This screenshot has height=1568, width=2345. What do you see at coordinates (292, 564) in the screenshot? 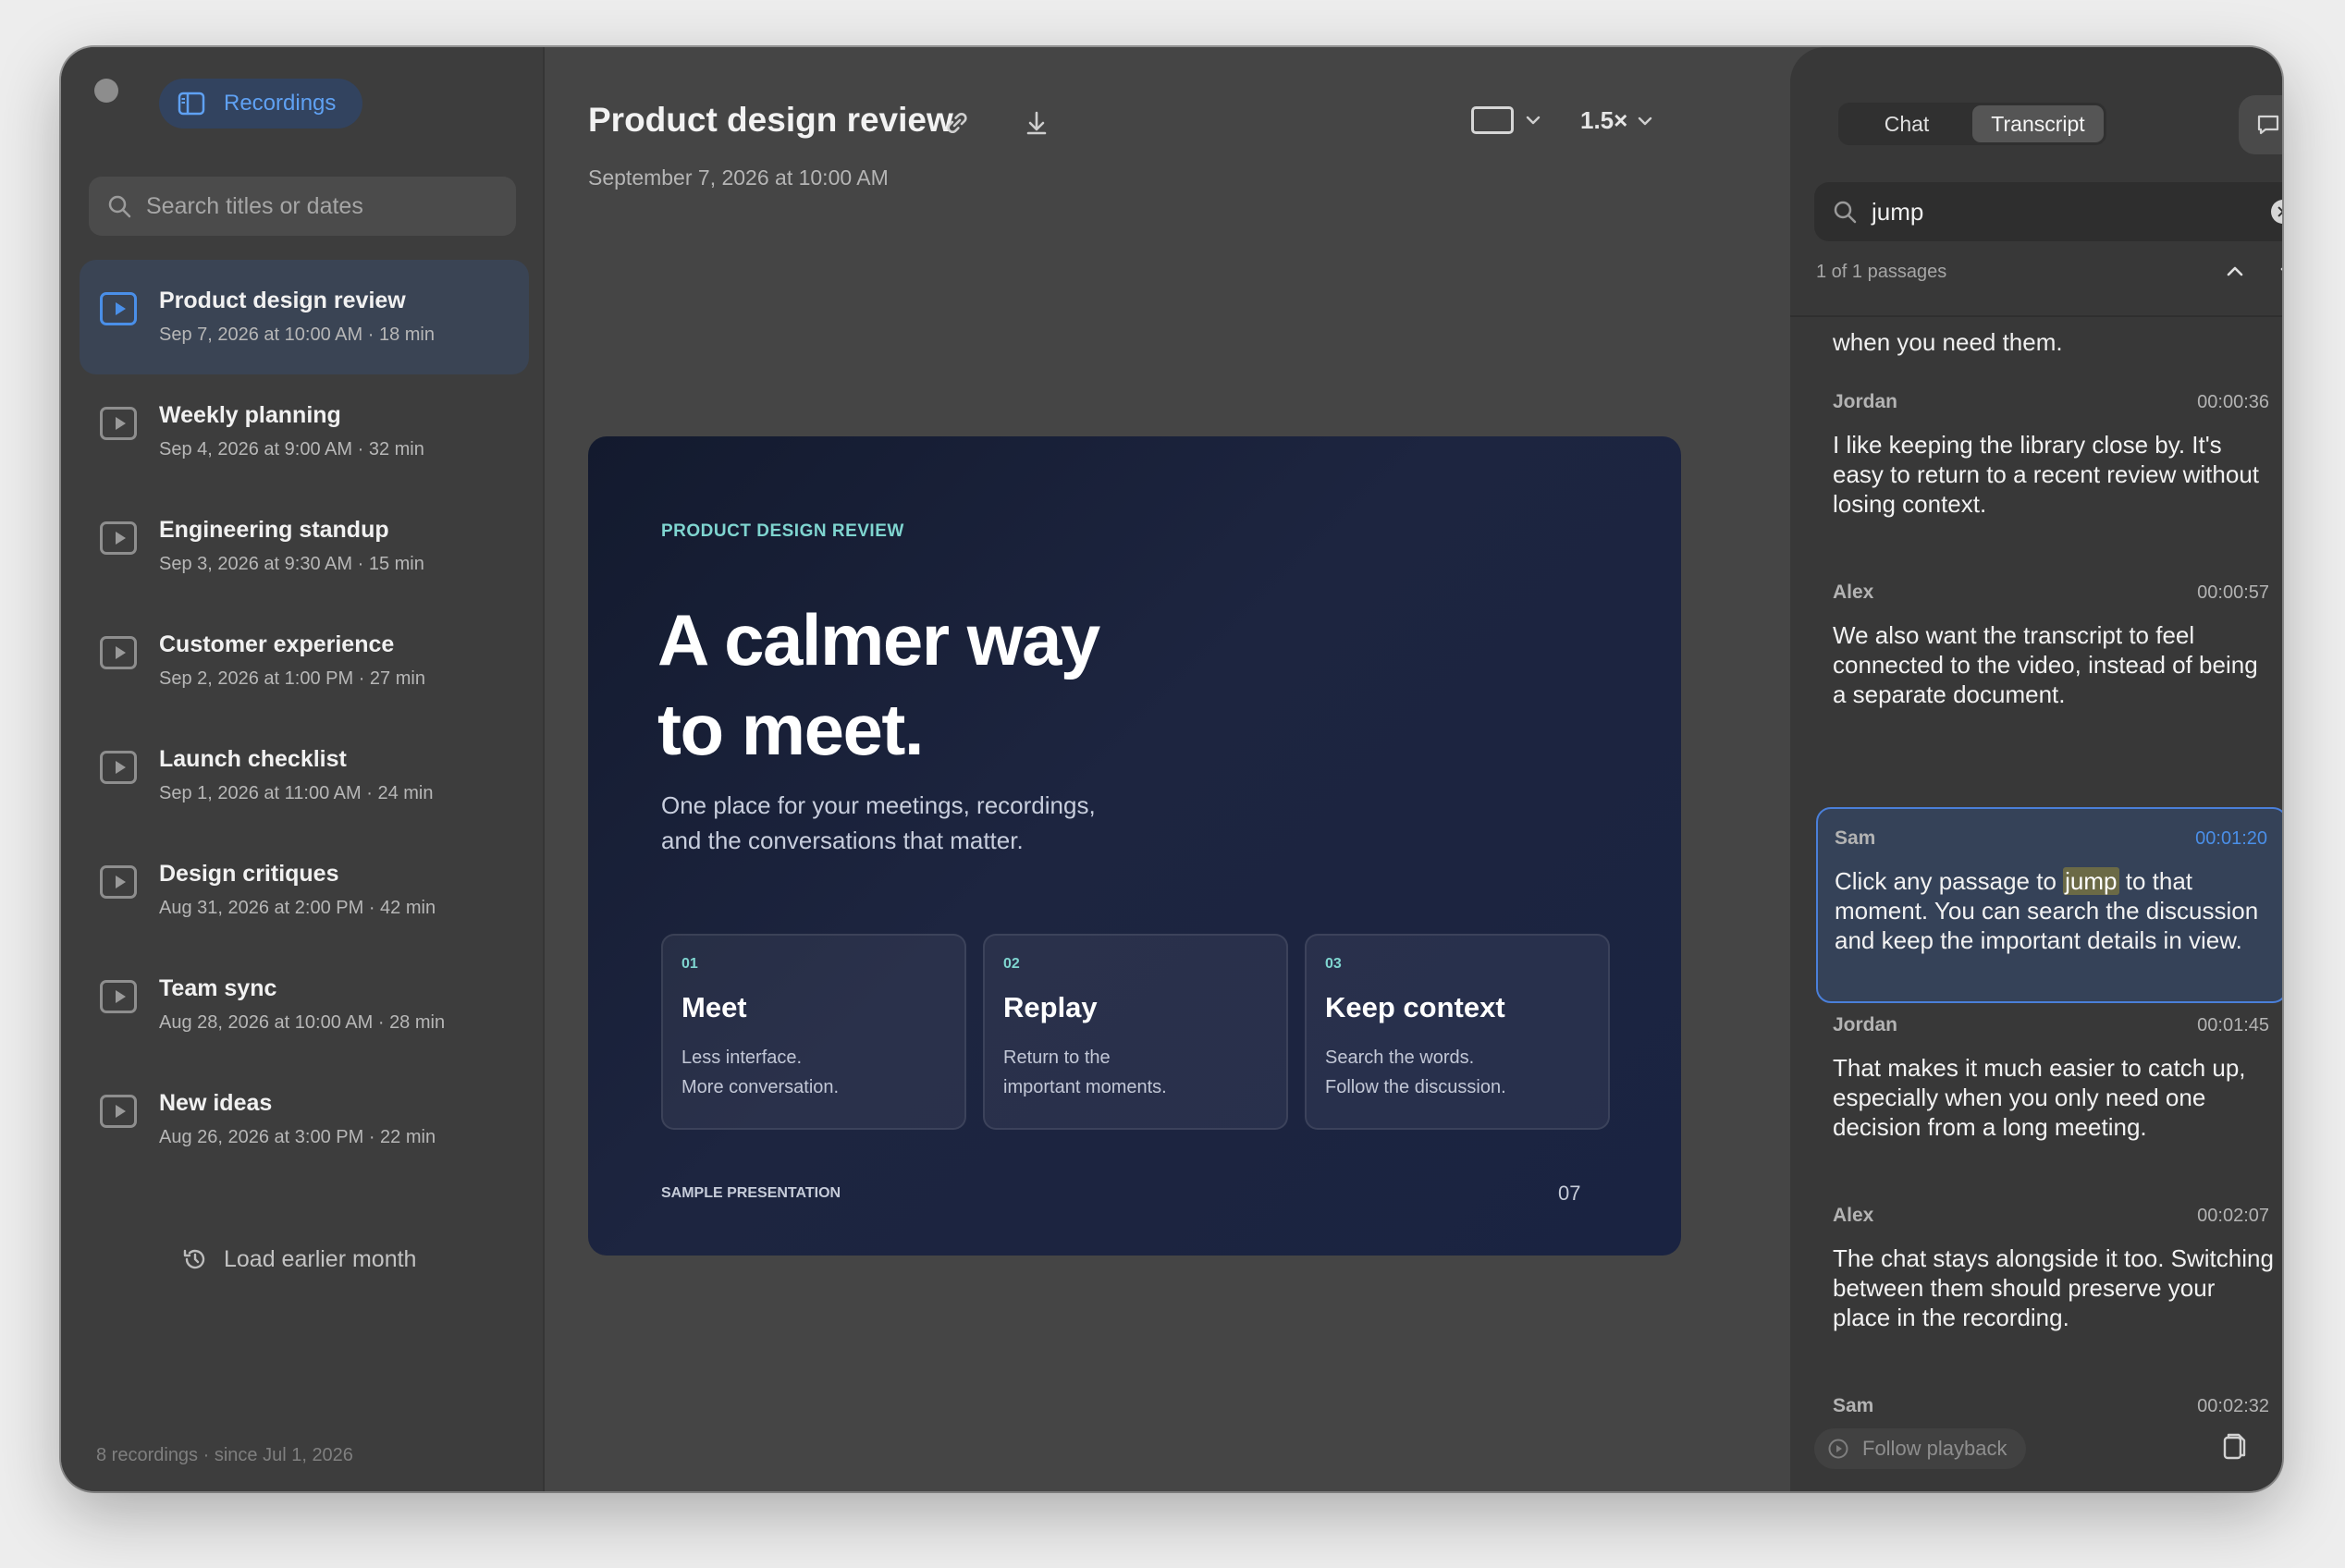
I see `recording-meta: Sep 3, 2026 at 9:30 AM · 15 min` at bounding box center [292, 564].